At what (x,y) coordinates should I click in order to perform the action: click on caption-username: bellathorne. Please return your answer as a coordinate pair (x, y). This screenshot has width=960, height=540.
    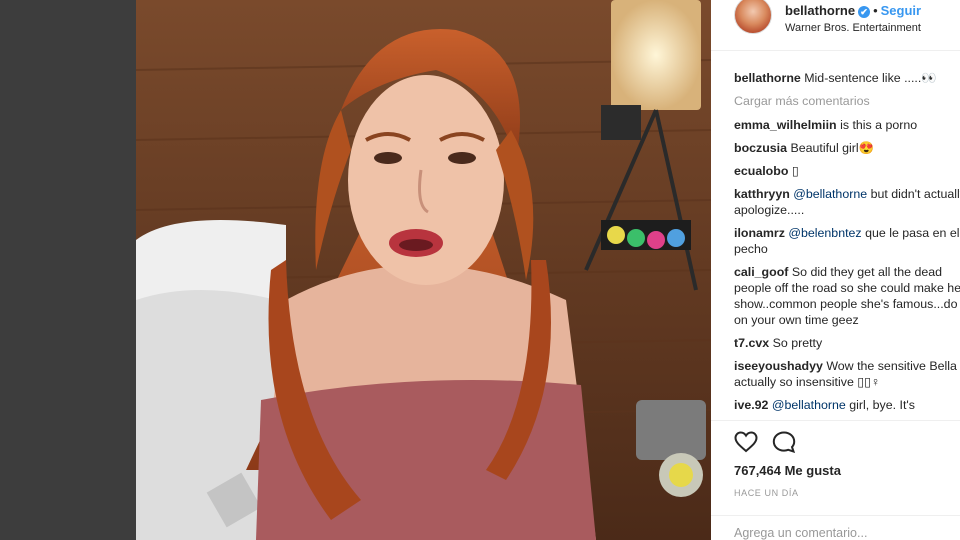
    Looking at the image, I should click on (767, 78).